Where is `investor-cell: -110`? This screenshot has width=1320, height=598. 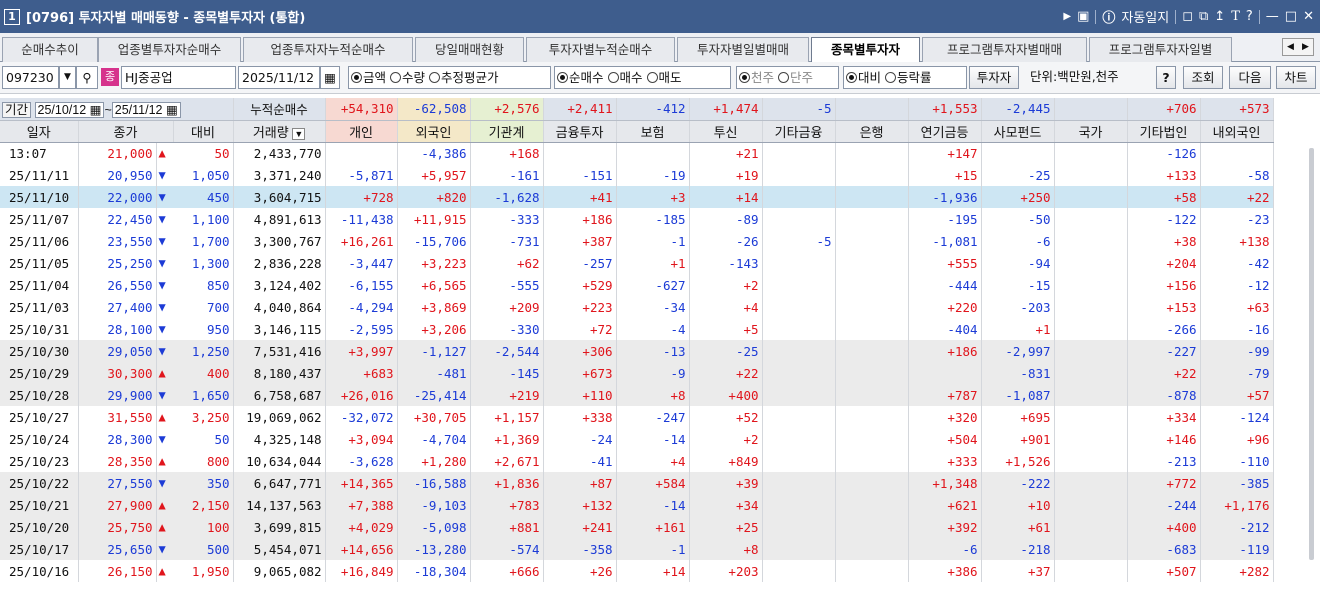 investor-cell: -110 is located at coordinates (1237, 461).